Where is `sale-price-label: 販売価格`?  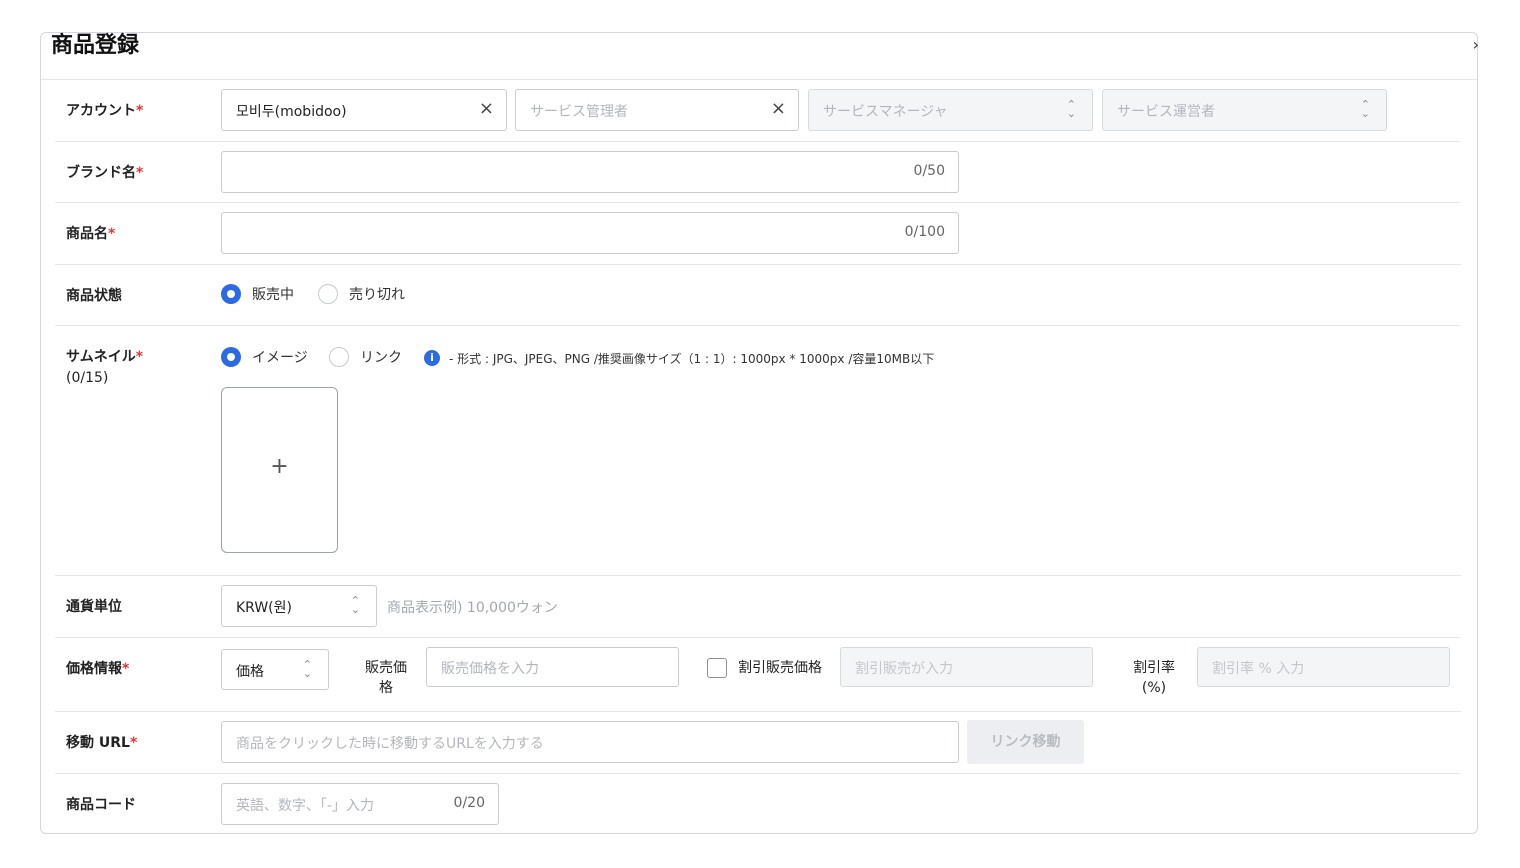
sale-price-label: 販売価格 is located at coordinates (386, 678).